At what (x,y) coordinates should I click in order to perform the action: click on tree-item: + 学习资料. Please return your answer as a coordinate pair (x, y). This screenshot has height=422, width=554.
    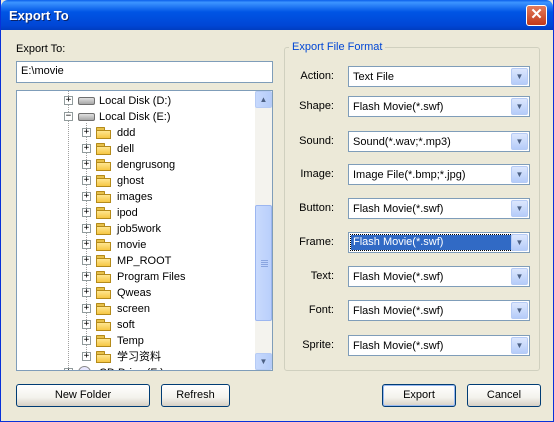
    Looking at the image, I should click on (136, 357).